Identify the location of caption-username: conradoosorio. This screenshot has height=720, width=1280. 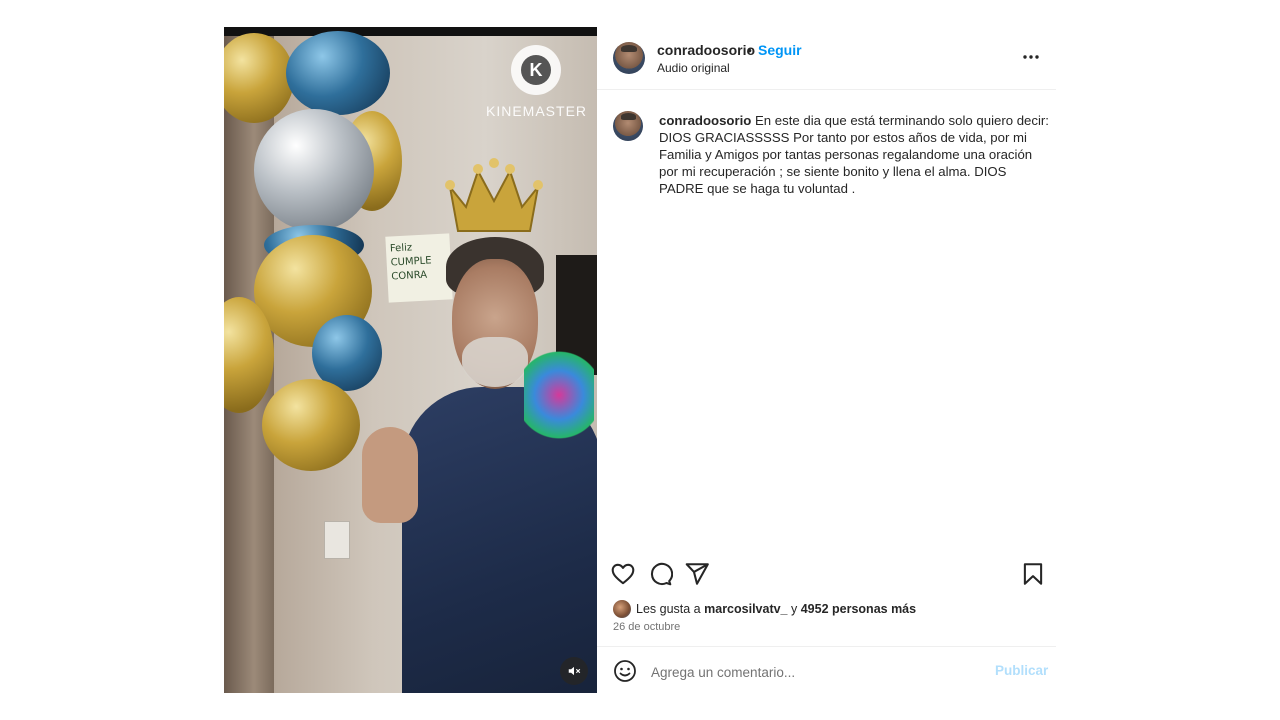
(705, 120).